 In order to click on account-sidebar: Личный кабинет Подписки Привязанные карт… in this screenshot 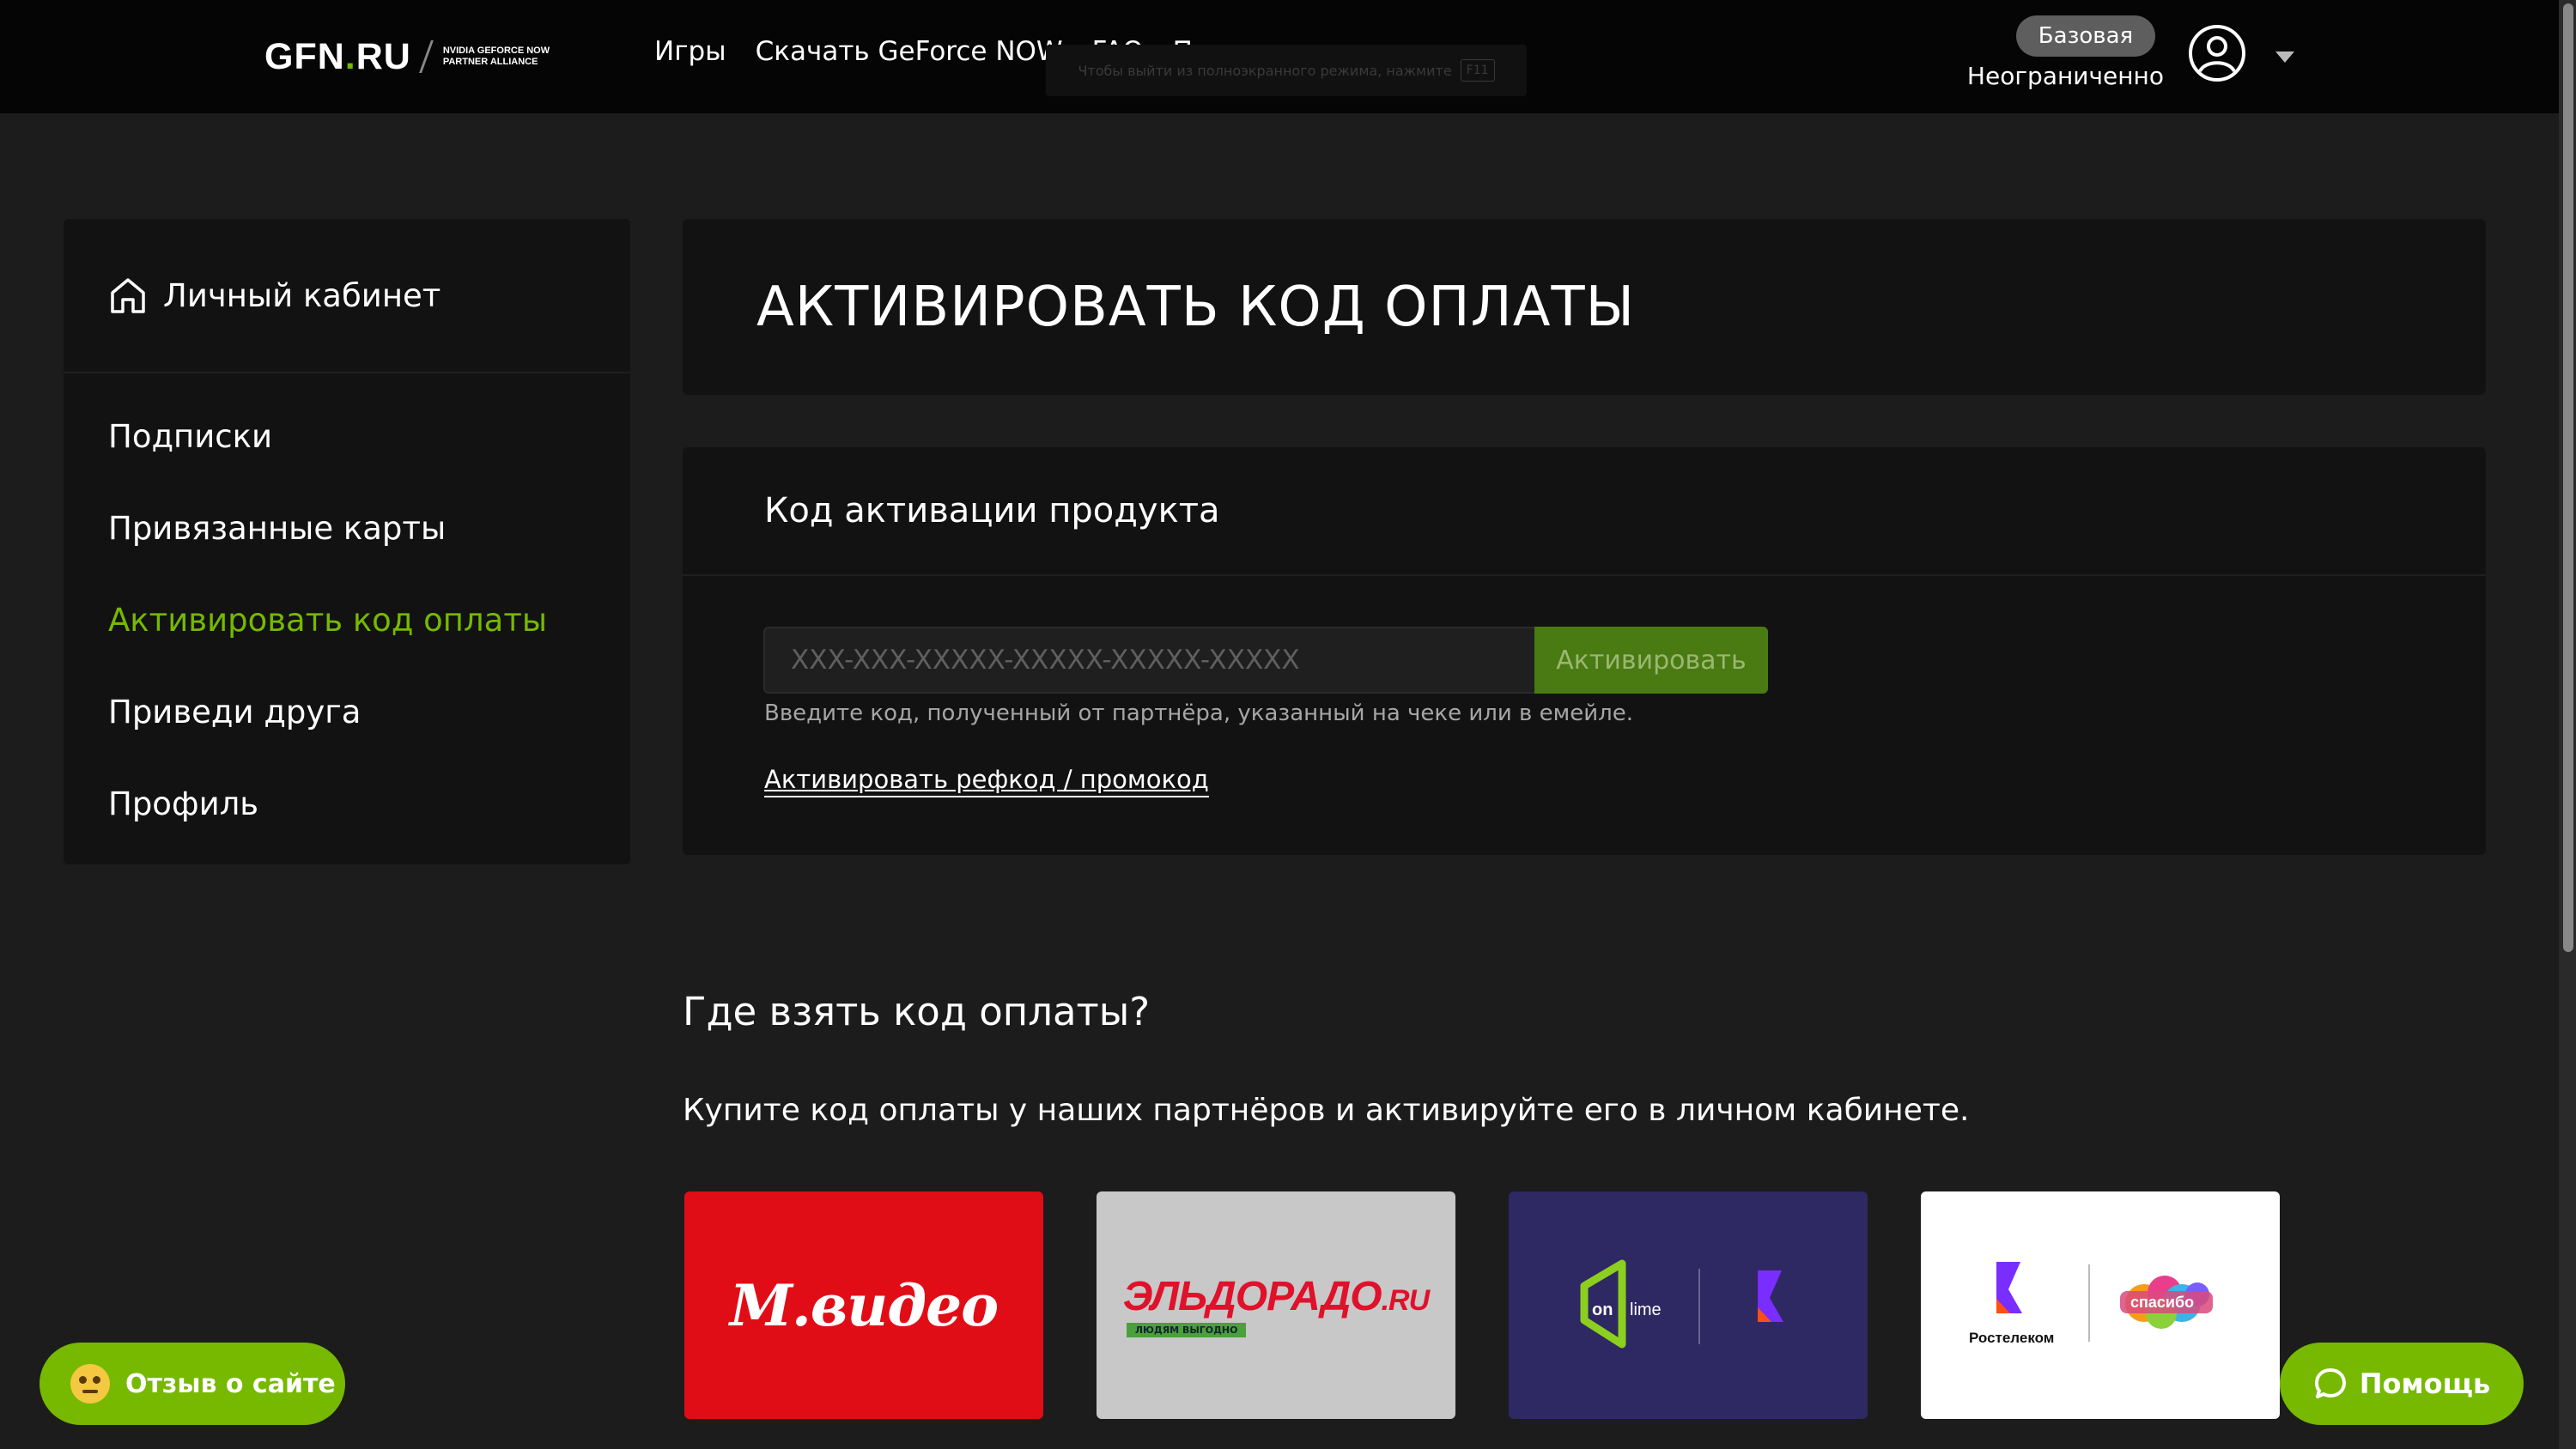, I will do `click(347, 541)`.